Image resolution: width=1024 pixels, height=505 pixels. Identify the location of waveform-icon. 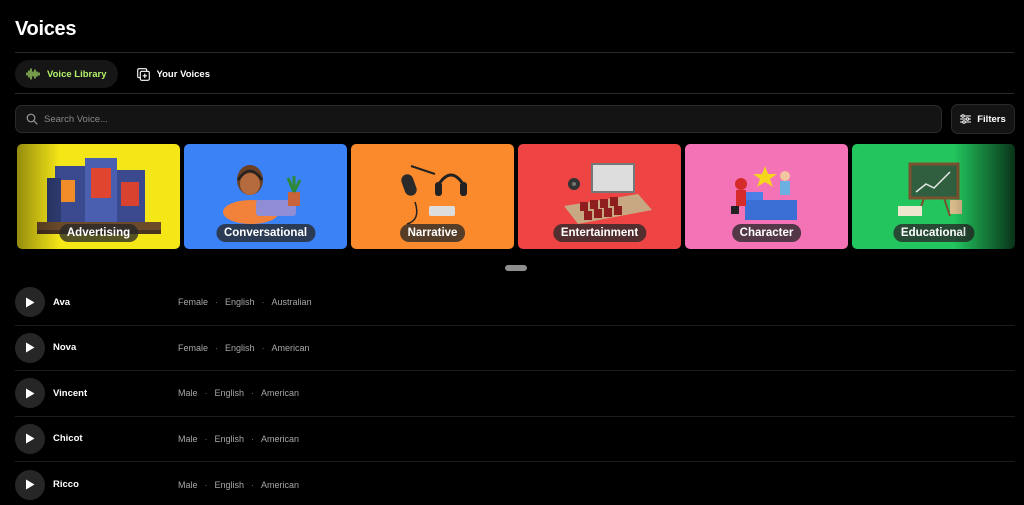
(33, 74).